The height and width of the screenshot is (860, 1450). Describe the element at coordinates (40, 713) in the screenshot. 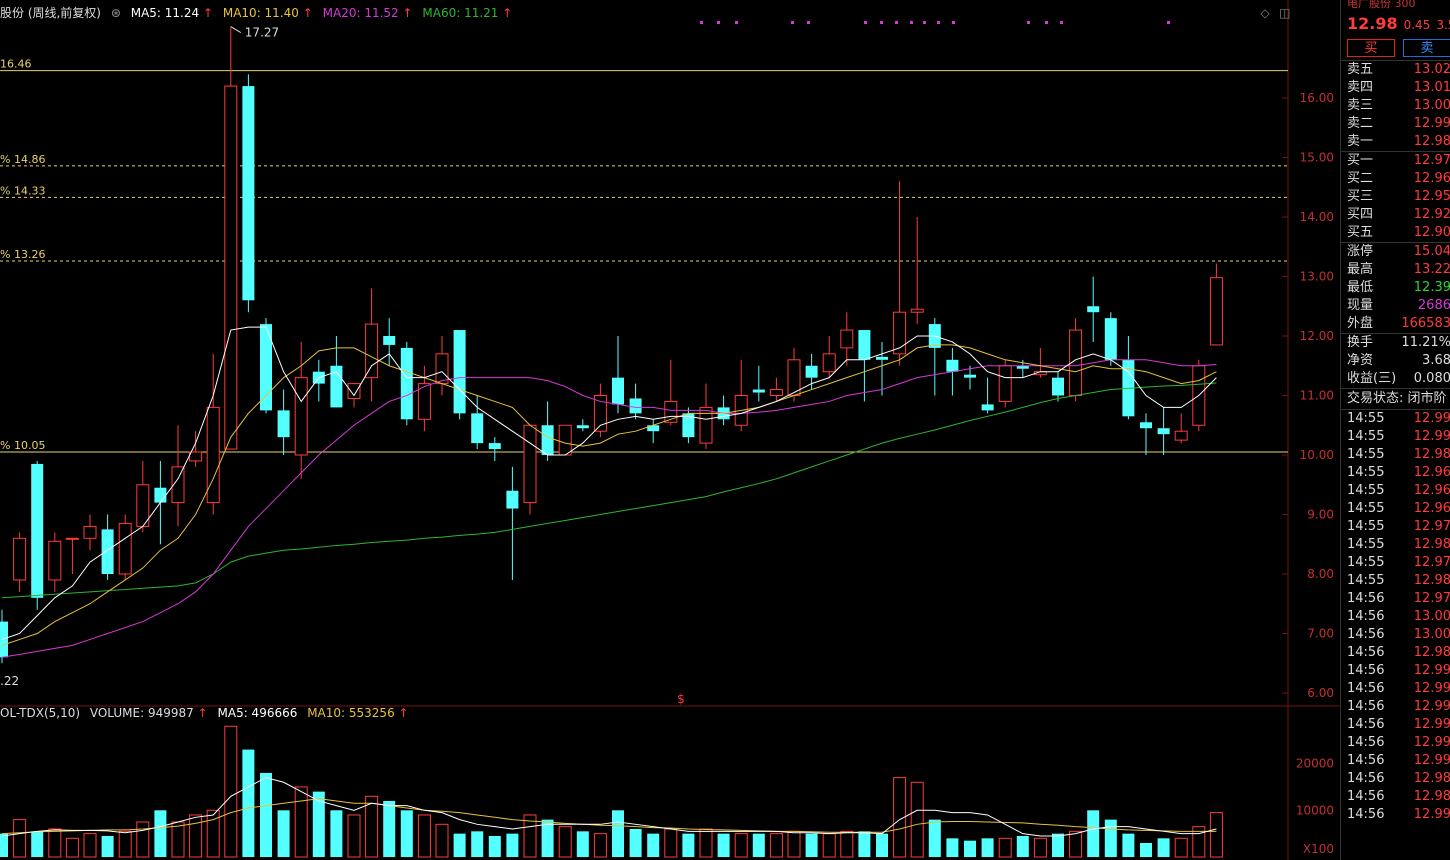

I see `volume-title: OL-TDX(5,10)` at that location.